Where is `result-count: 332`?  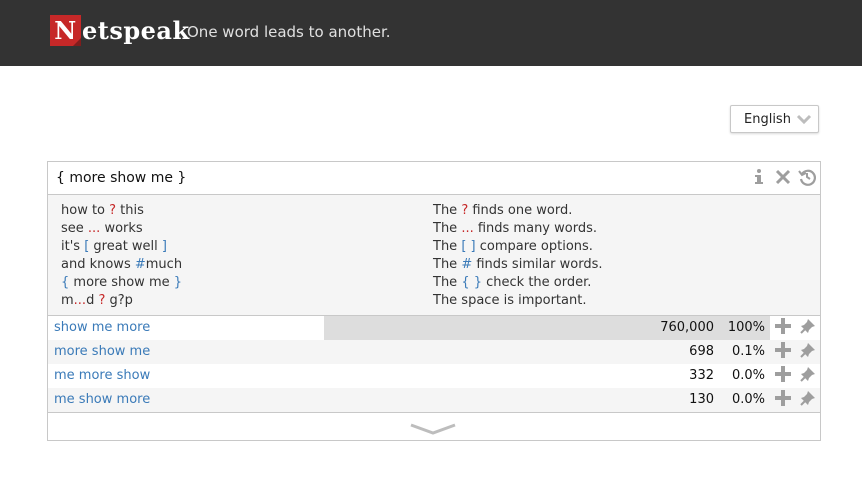
result-count: 332 is located at coordinates (701, 375).